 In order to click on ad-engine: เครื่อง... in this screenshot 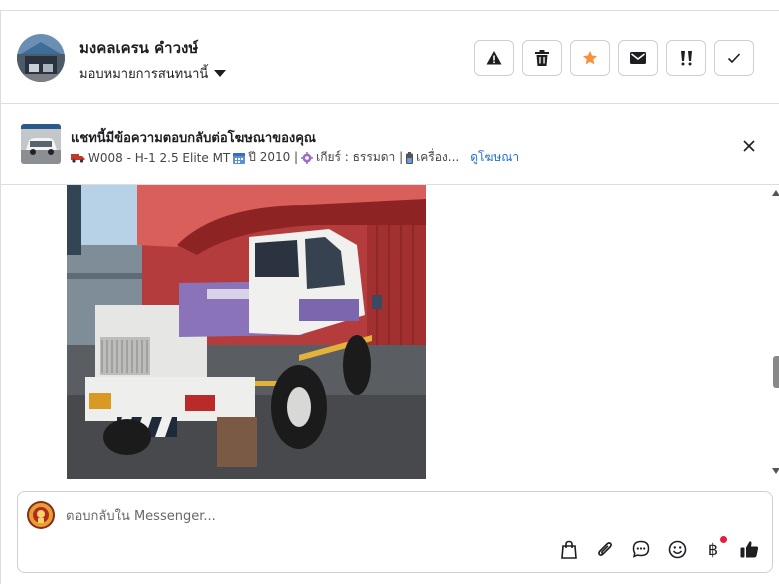, I will do `click(438, 157)`.